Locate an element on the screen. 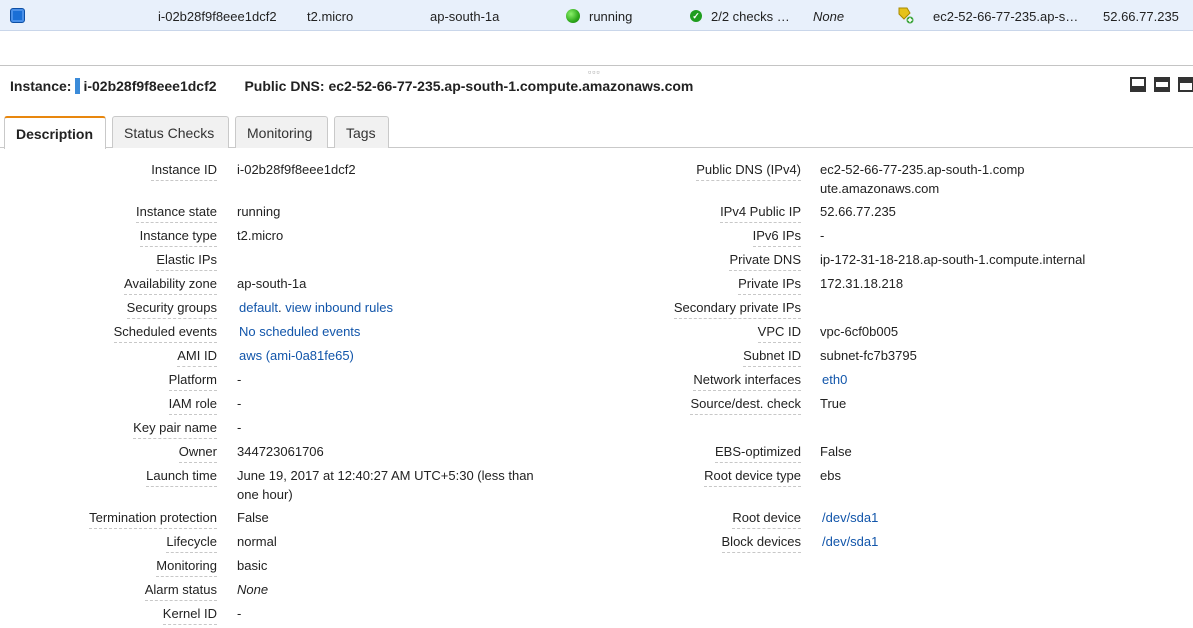 Image resolution: width=1193 pixels, height=628 pixels. value-kernel-id: - is located at coordinates (239, 613).